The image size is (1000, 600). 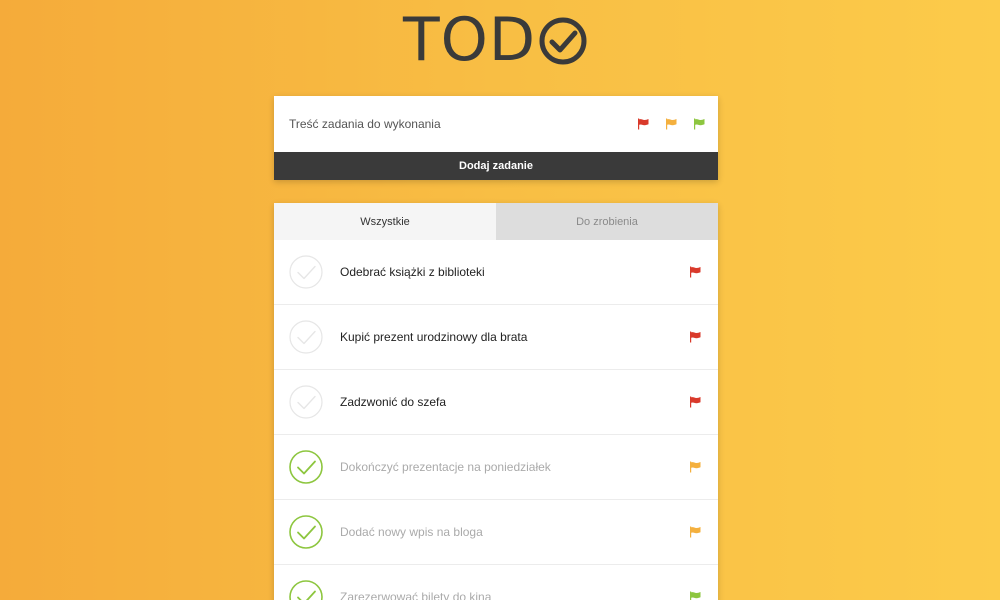 I want to click on task-text: Zadzwonić do szefa, so click(x=393, y=402).